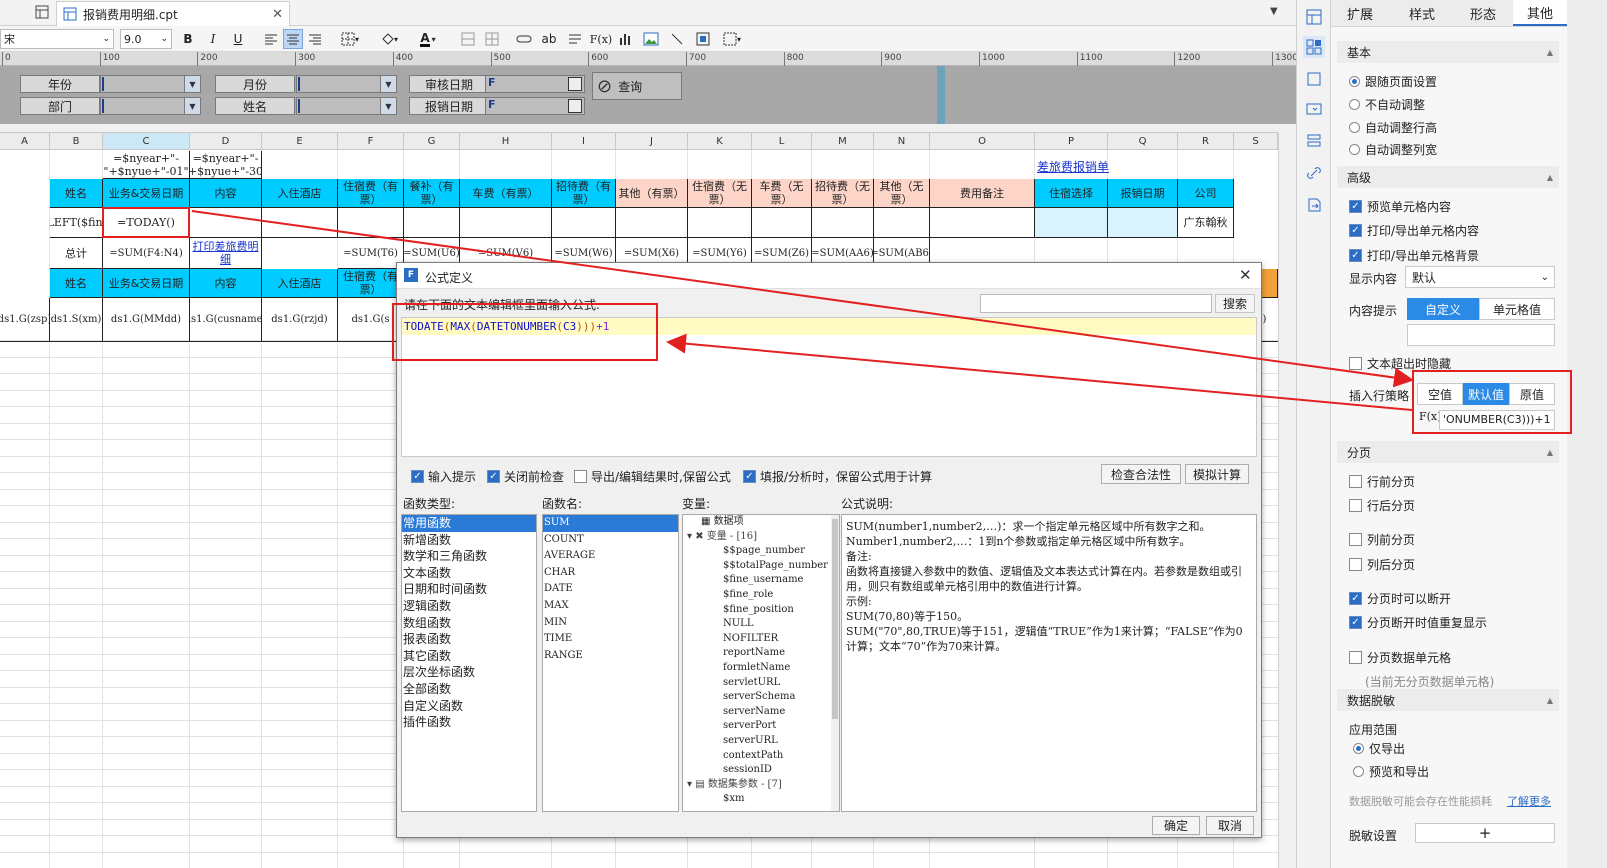 This screenshot has width=1607, height=868. What do you see at coordinates (1480, 277) in the screenshot?
I see `display-content-select: 默认 ⌄` at bounding box center [1480, 277].